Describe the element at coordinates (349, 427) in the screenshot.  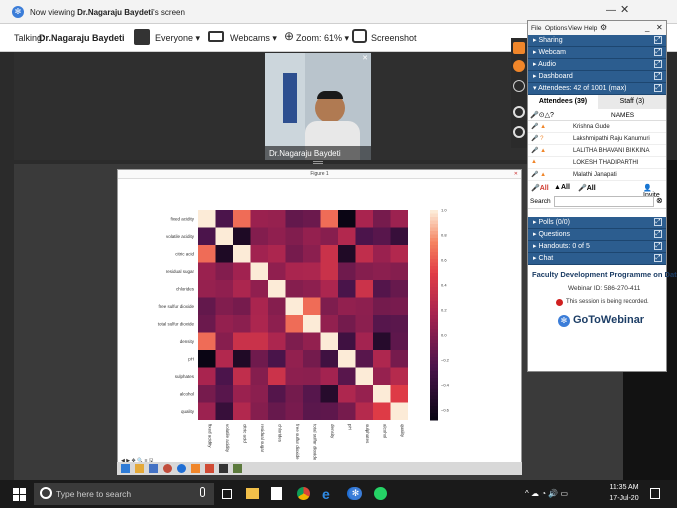
I see `x-tick-label: pH` at that location.